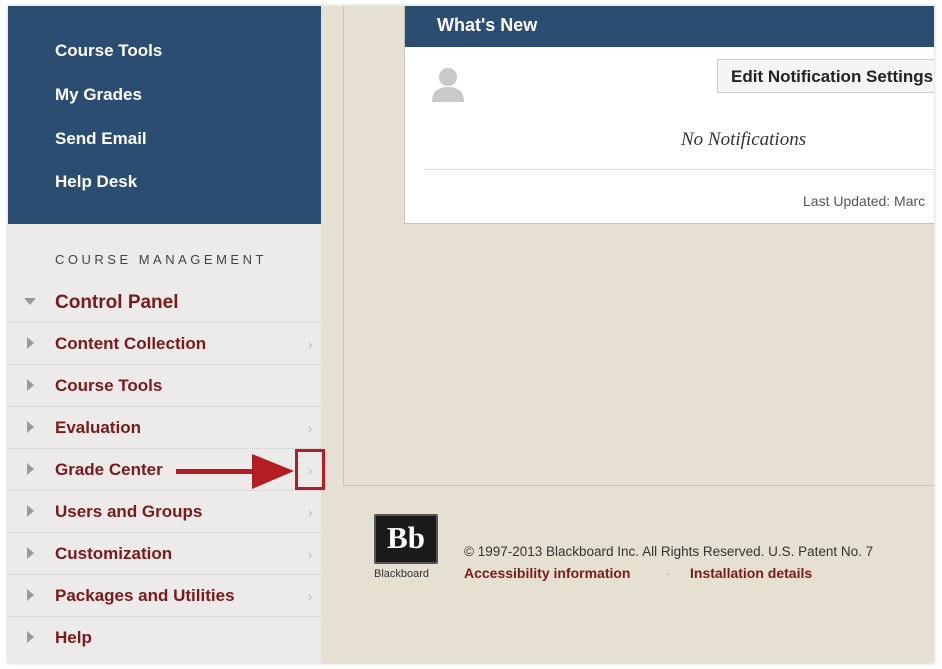  Describe the element at coordinates (487, 25) in the screenshot. I see `module-title: What's New` at that location.